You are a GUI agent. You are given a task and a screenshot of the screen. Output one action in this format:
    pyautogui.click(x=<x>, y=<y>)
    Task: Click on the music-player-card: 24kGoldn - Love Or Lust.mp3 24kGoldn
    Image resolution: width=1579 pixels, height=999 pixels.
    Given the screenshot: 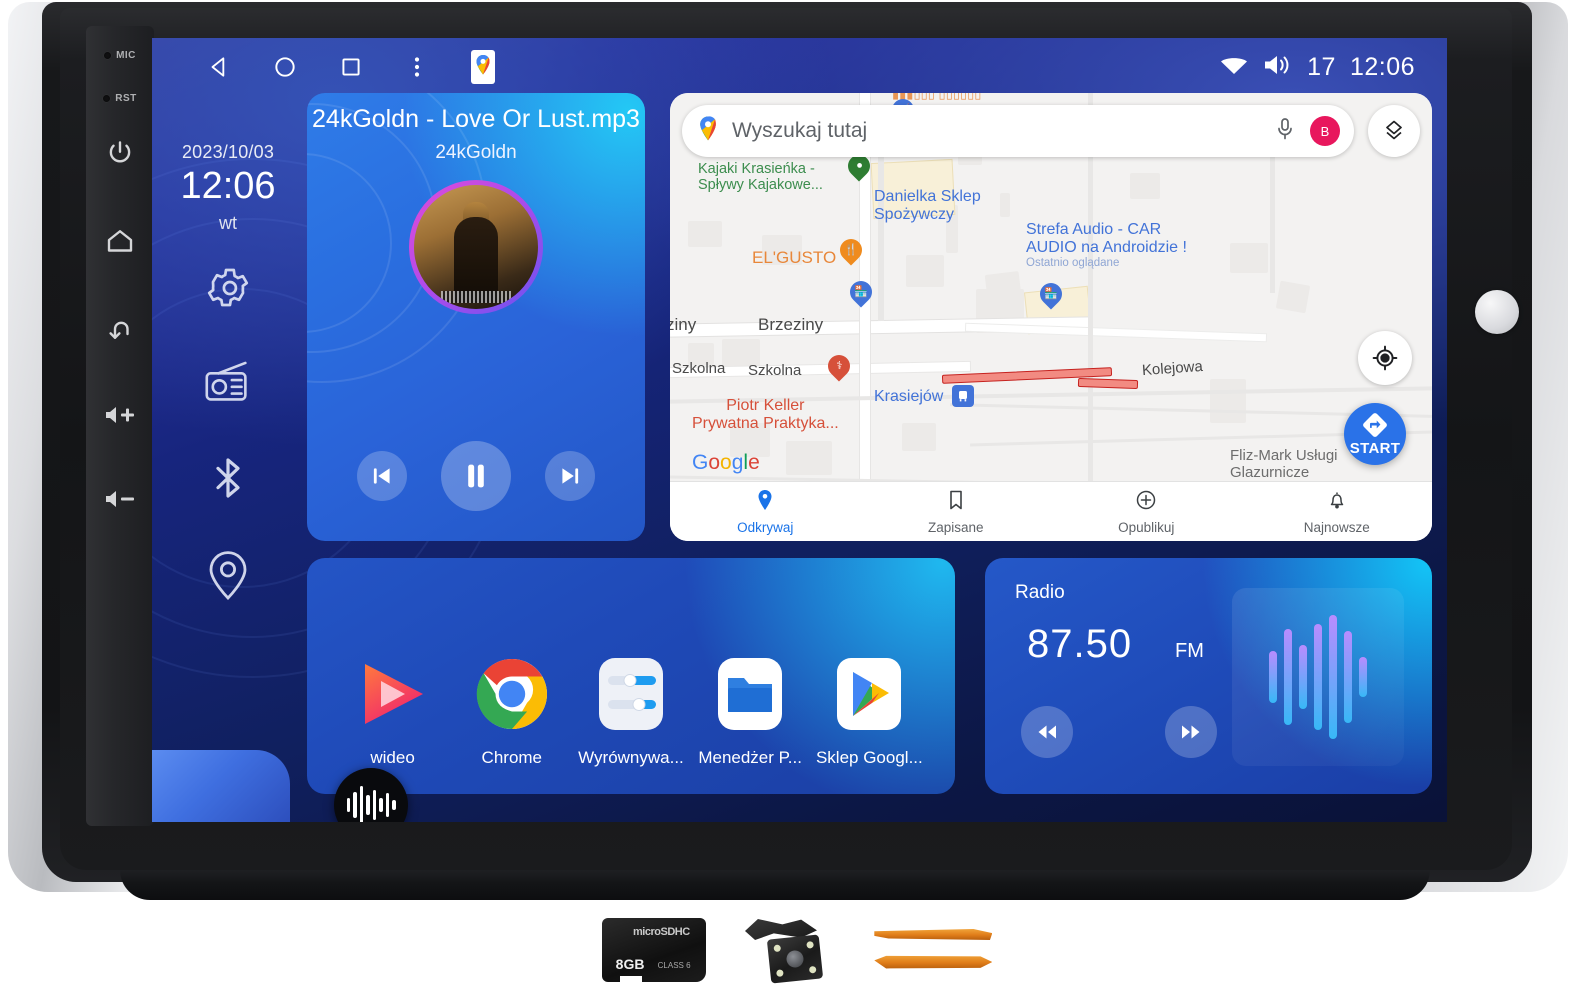 What is the action you would take?
    pyautogui.click(x=476, y=317)
    